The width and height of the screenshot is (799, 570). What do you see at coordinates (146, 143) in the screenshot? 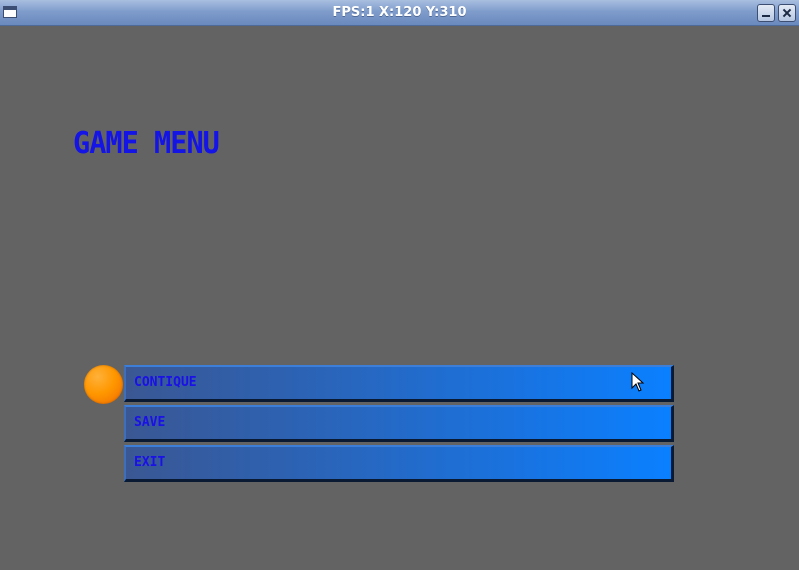
I see `menu-title: GAME MENU` at bounding box center [146, 143].